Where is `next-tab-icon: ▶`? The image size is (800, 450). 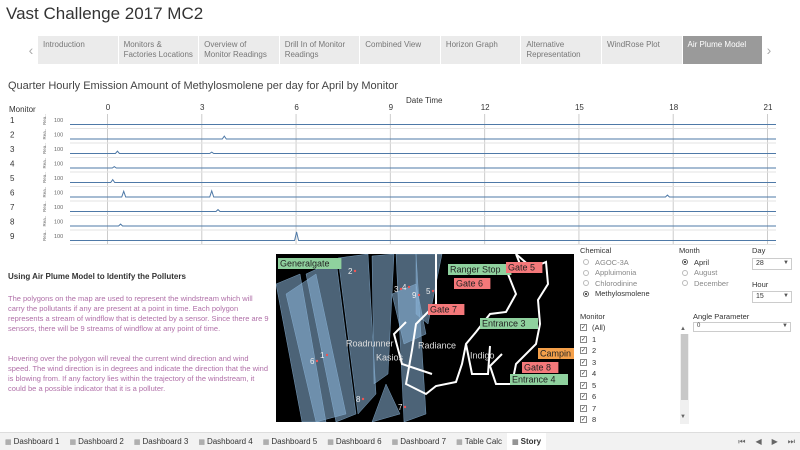 next-tab-icon: ▶ is located at coordinates (775, 441).